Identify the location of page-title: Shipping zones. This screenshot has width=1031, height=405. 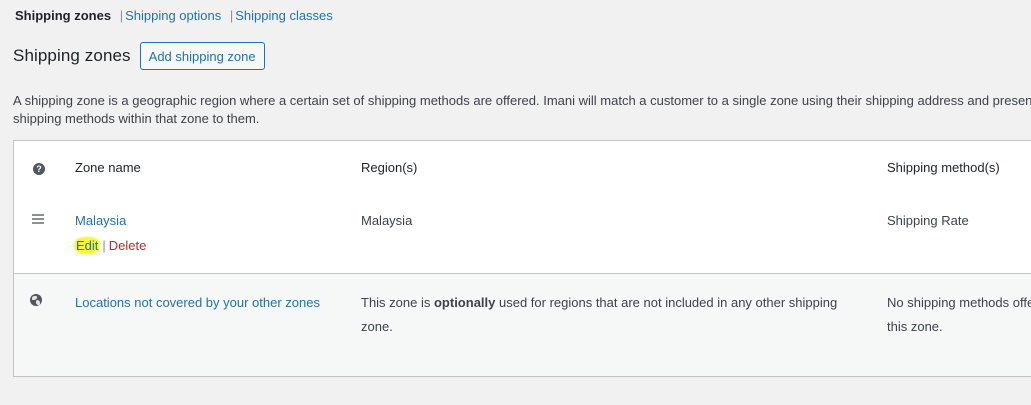
(72, 55).